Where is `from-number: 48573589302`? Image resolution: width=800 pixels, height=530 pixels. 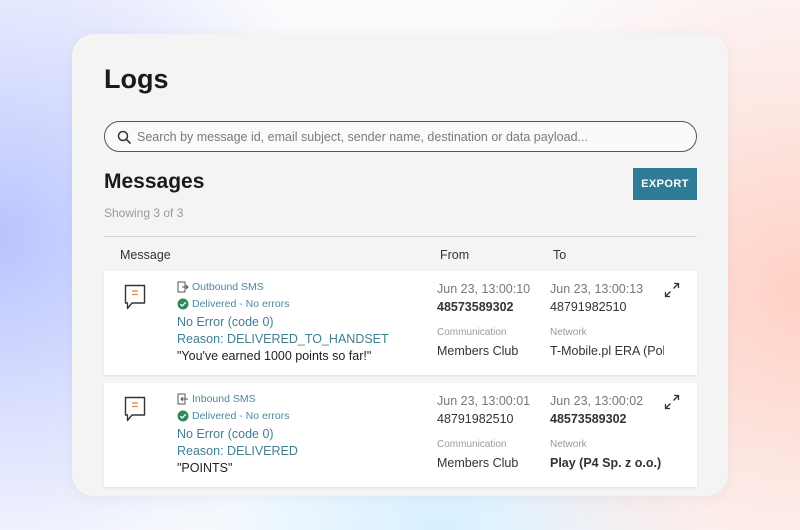 from-number: 48573589302 is located at coordinates (475, 307).